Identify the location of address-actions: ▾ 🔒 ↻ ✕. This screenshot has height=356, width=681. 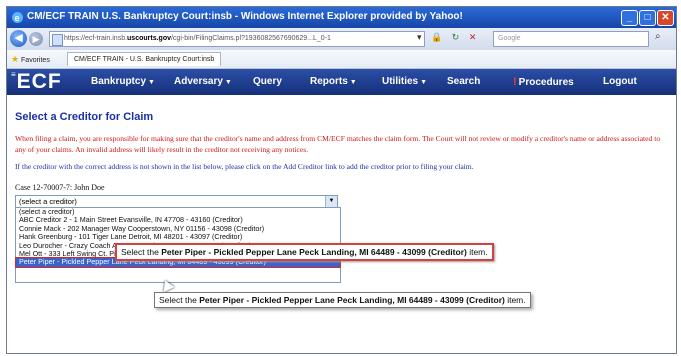
(450, 37).